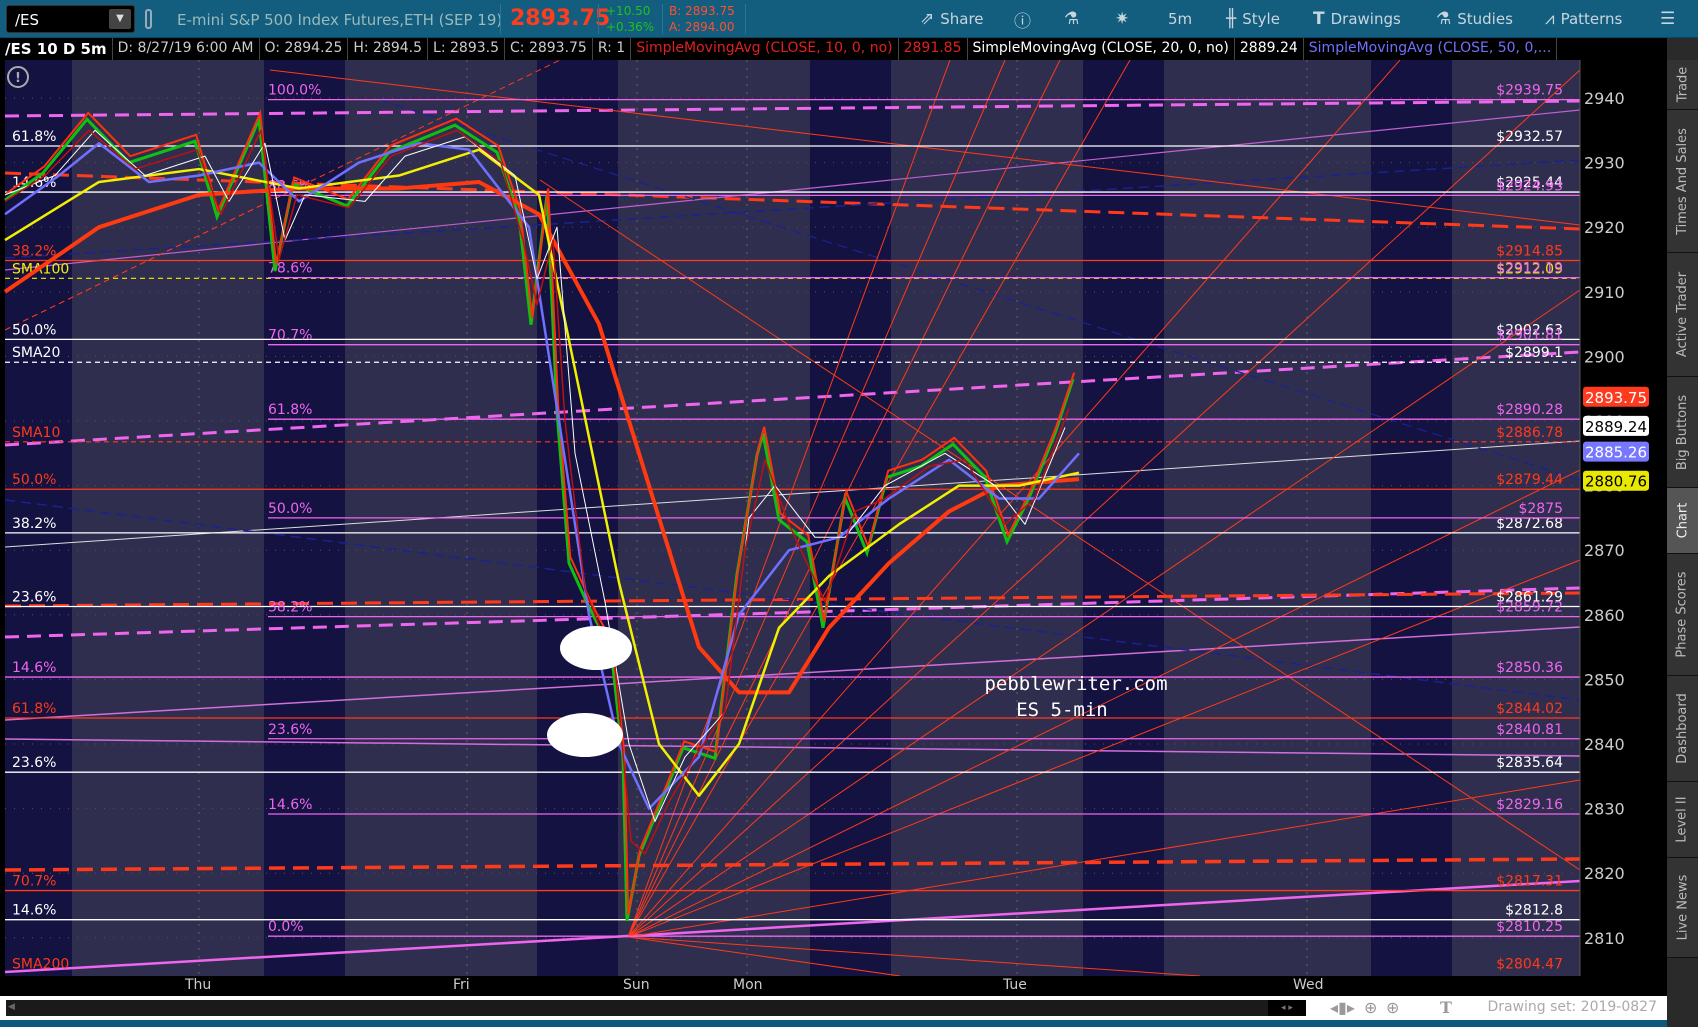 The image size is (1698, 1027). What do you see at coordinates (1101, 49) in the screenshot?
I see `sma20-study: SimpleMovingAvg (CLOSE, 20, 0, no)` at bounding box center [1101, 49].